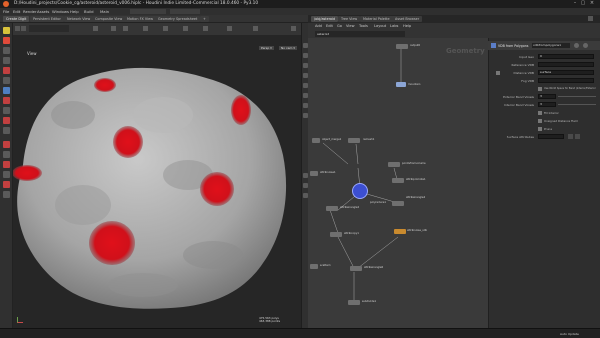 The height and width of the screenshot is (338, 600). Describe the element at coordinates (6, 144) in the screenshot. I see `lasso-tool-icon` at that location.